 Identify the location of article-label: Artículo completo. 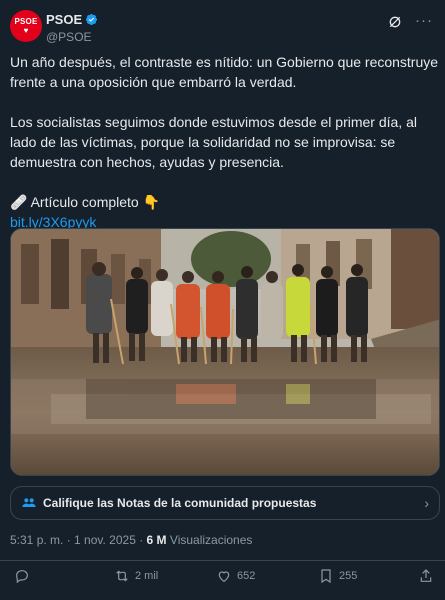
(84, 202).